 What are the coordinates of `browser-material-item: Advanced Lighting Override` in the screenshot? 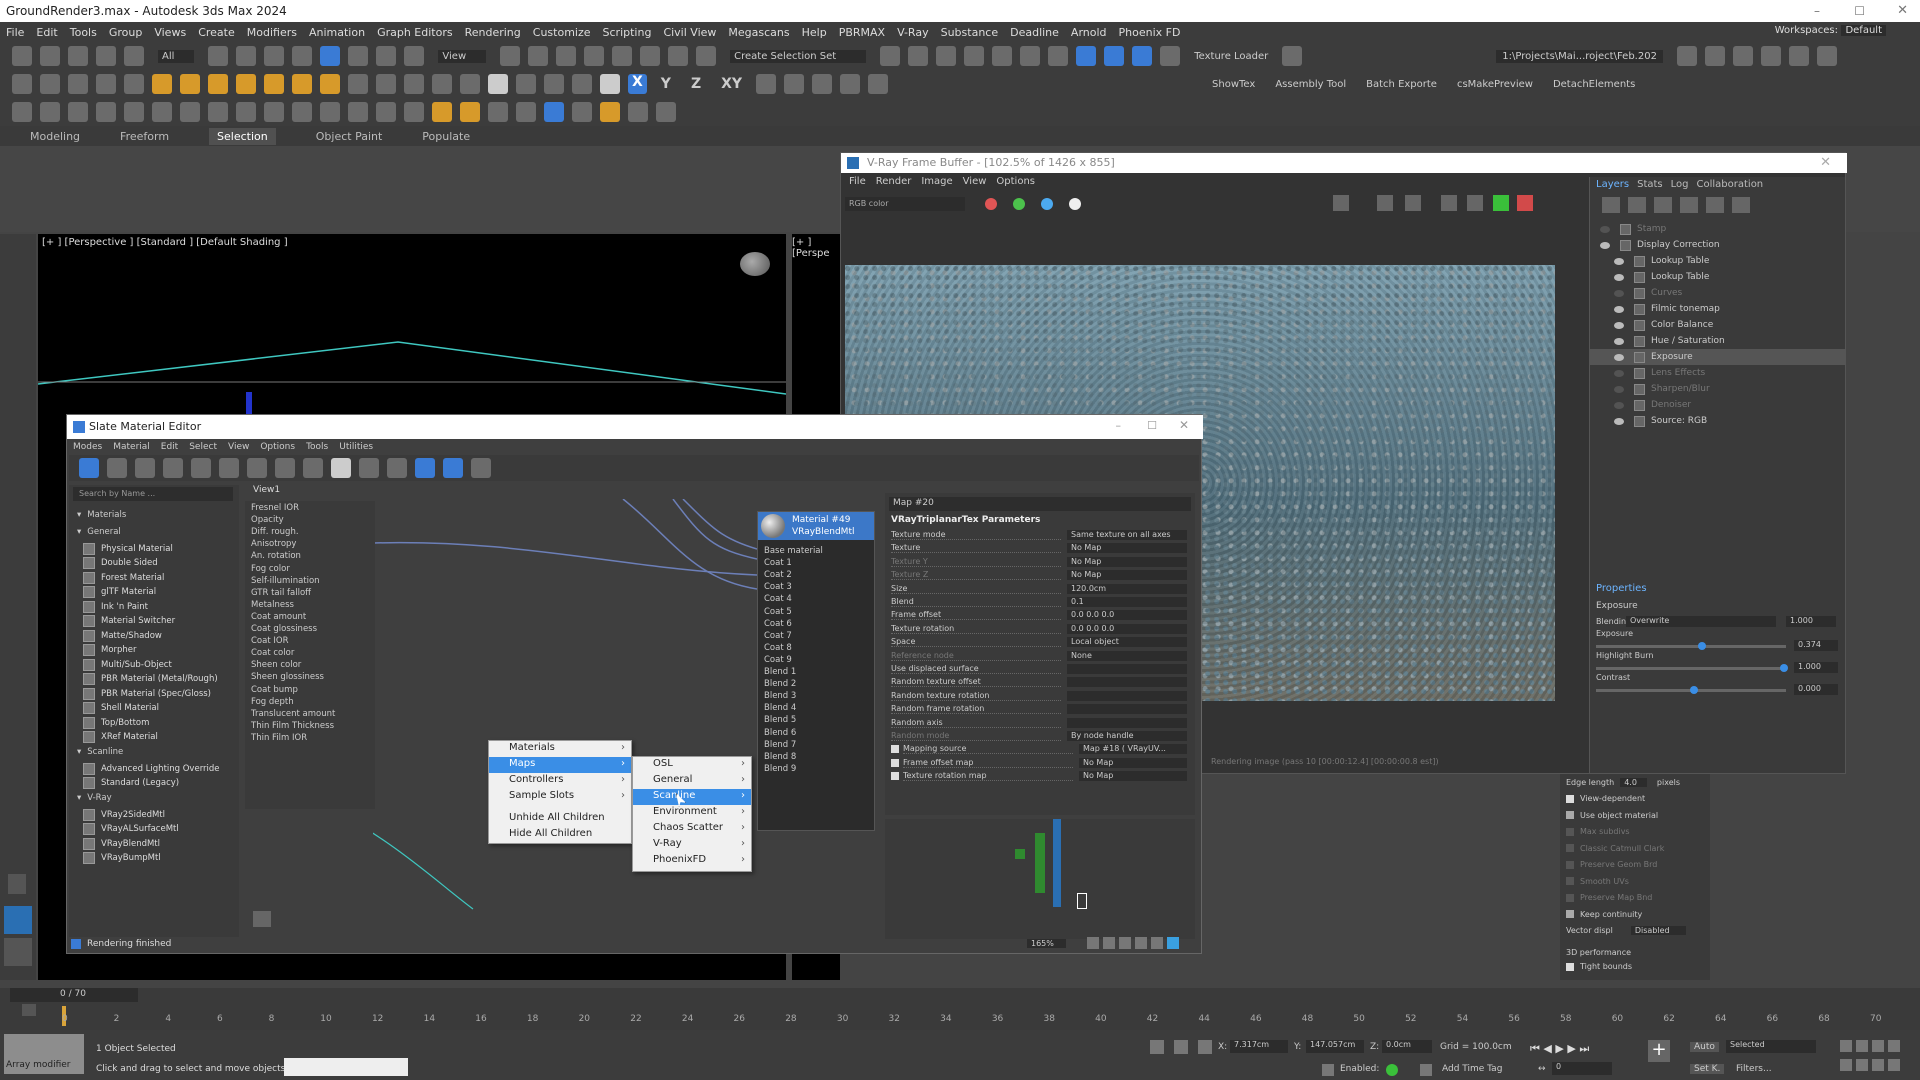 It's located at (156, 768).